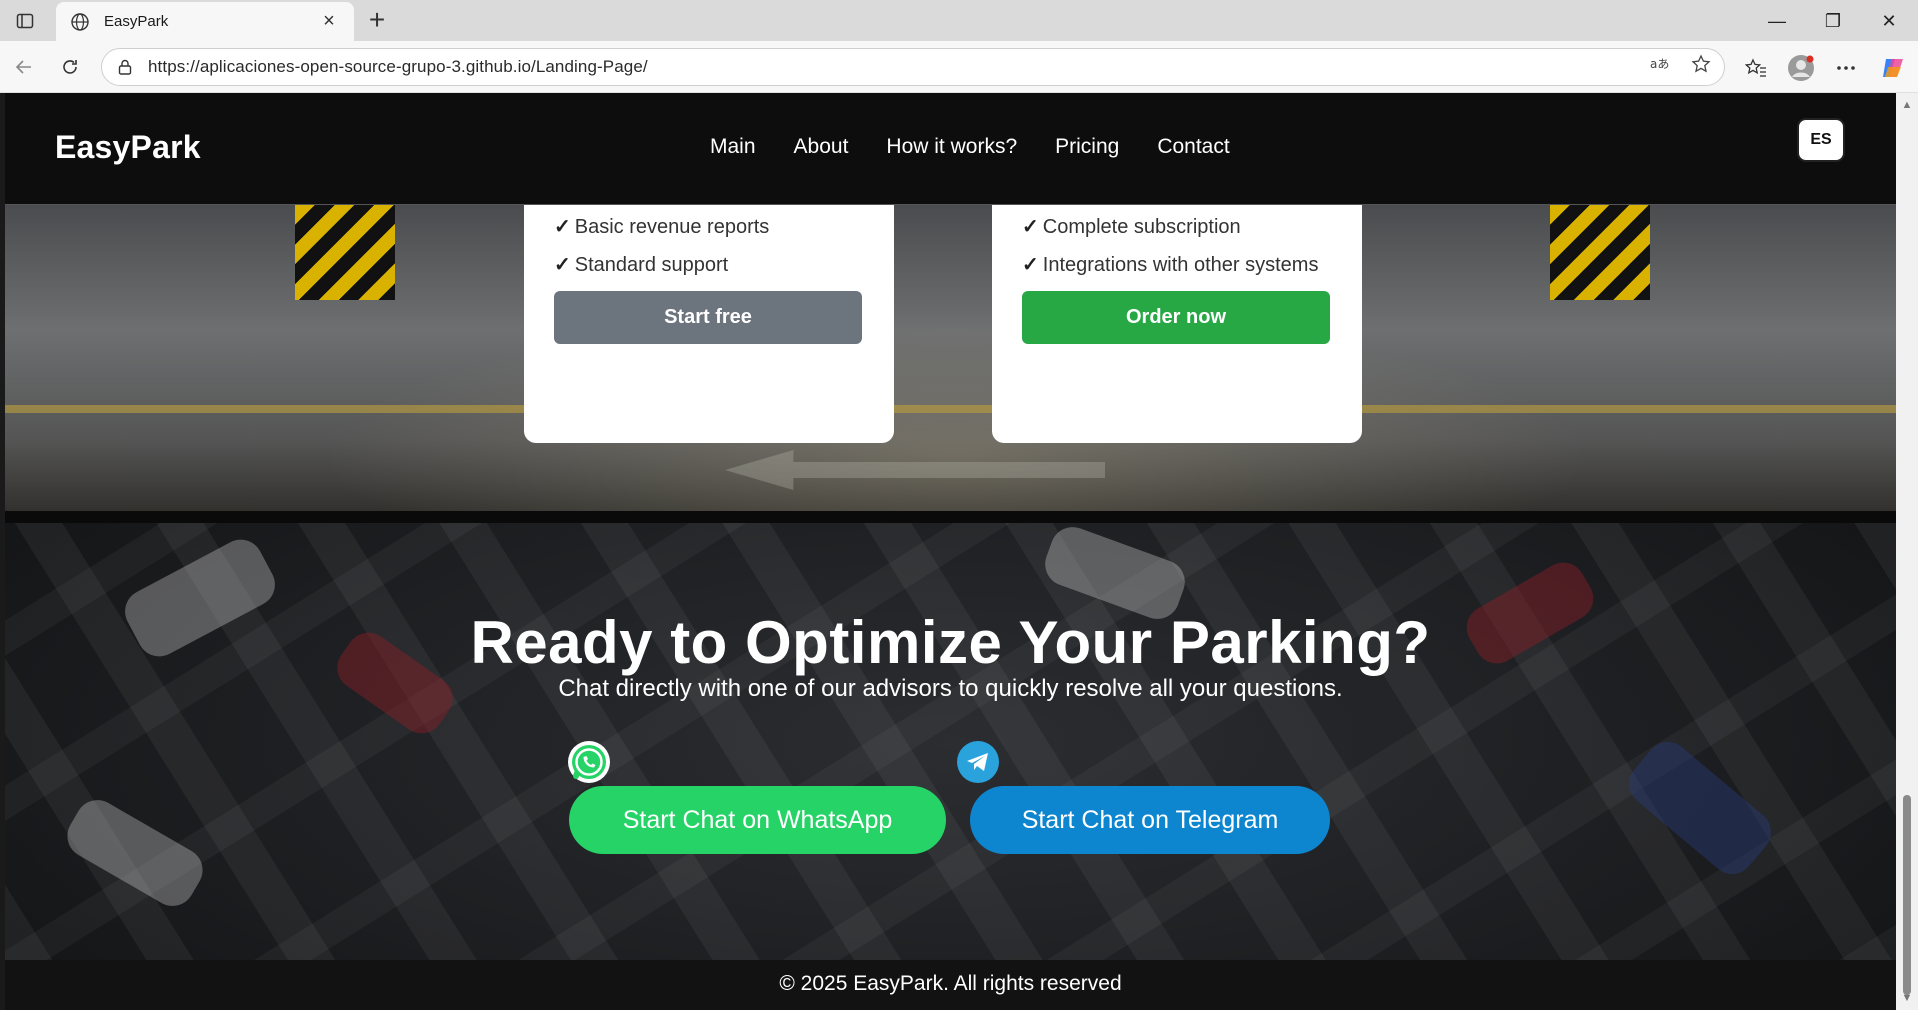  Describe the element at coordinates (1141, 227) in the screenshot. I see `feature-label: Complete subscription` at that location.